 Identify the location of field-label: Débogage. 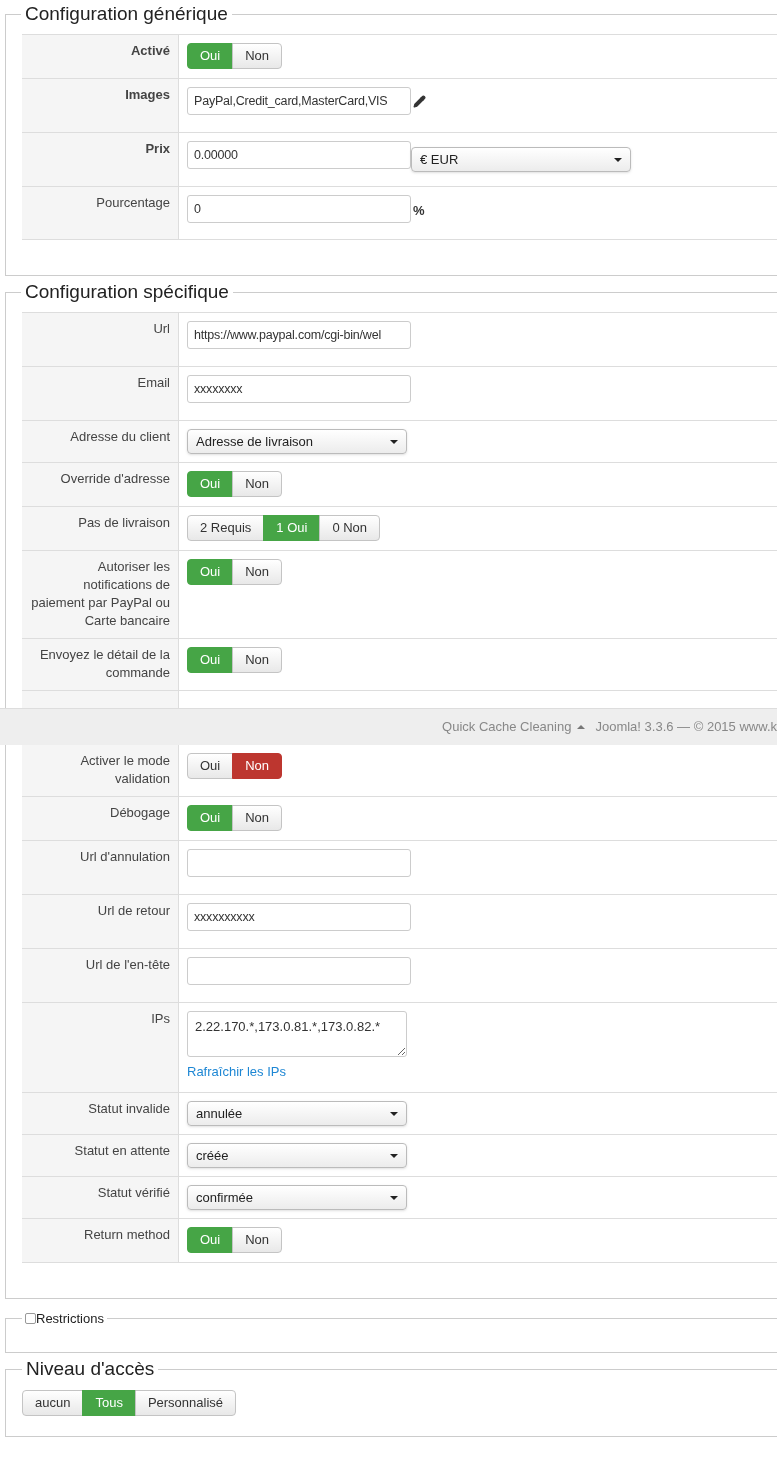
(140, 812).